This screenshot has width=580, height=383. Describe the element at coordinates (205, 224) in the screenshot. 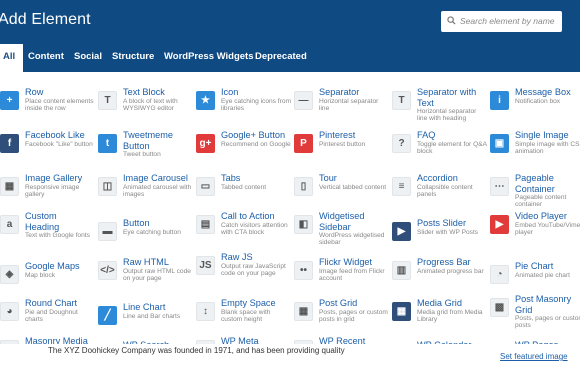

I see `cta-icon: ▤` at that location.